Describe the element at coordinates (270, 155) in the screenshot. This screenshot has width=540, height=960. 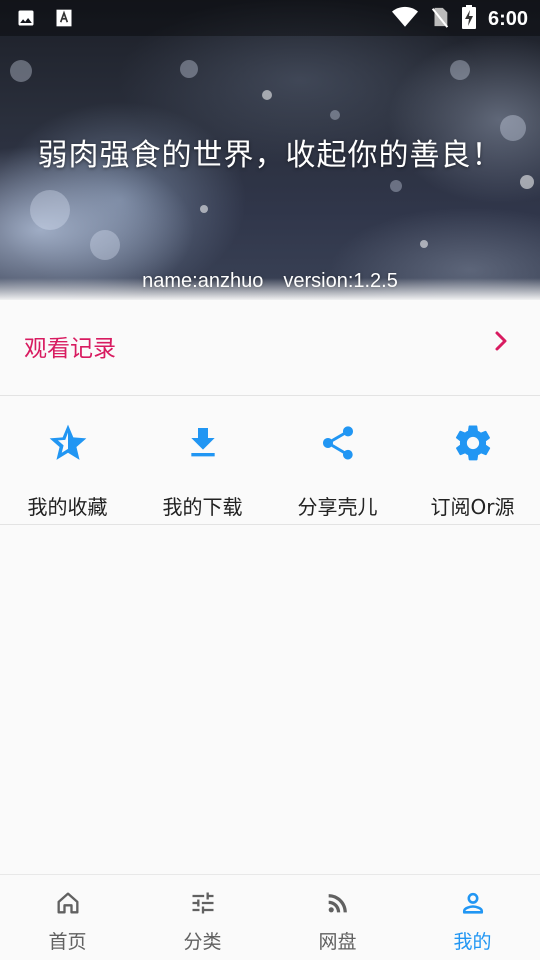
I see `header-slogan: 弱肉强食的世界，收起你的善良！` at that location.